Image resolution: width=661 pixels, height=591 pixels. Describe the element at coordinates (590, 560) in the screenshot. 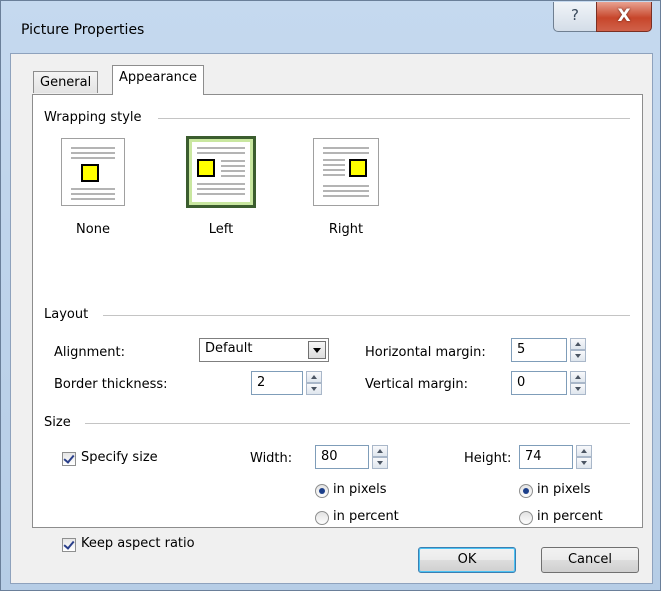

I see `cancel-button: Cancel` at that location.